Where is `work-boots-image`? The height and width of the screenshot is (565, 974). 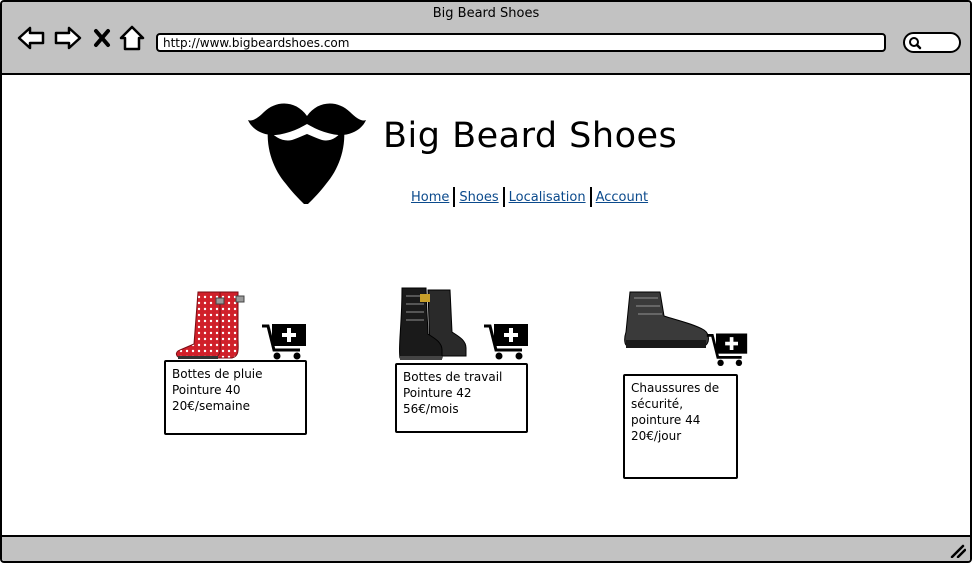 work-boots-image is located at coordinates (433, 326).